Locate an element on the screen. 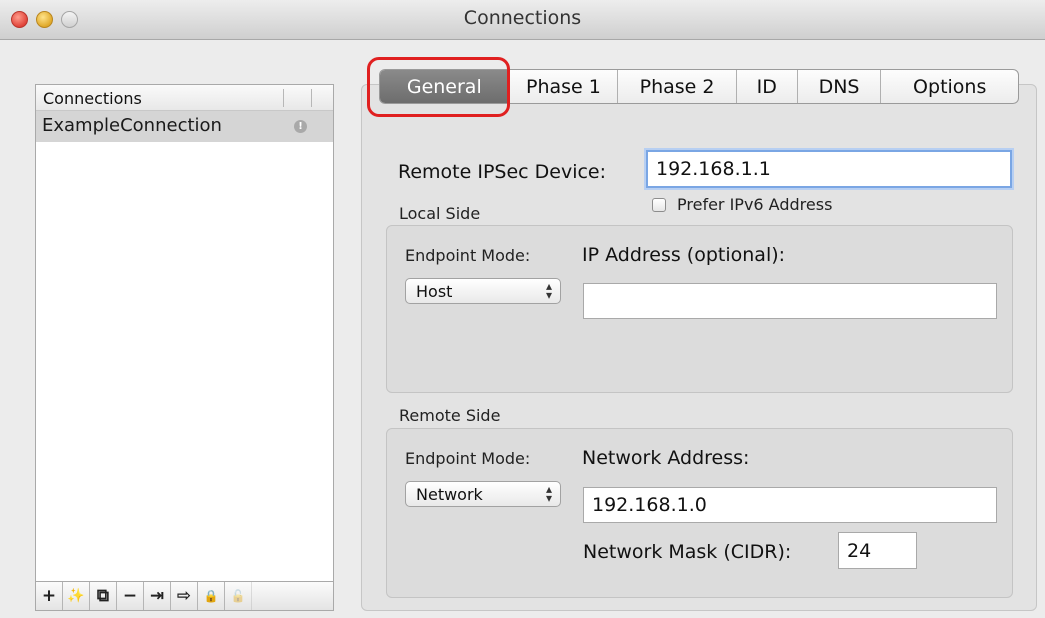 Image resolution: width=1045 pixels, height=618 pixels. network-address-input is located at coordinates (790, 505).